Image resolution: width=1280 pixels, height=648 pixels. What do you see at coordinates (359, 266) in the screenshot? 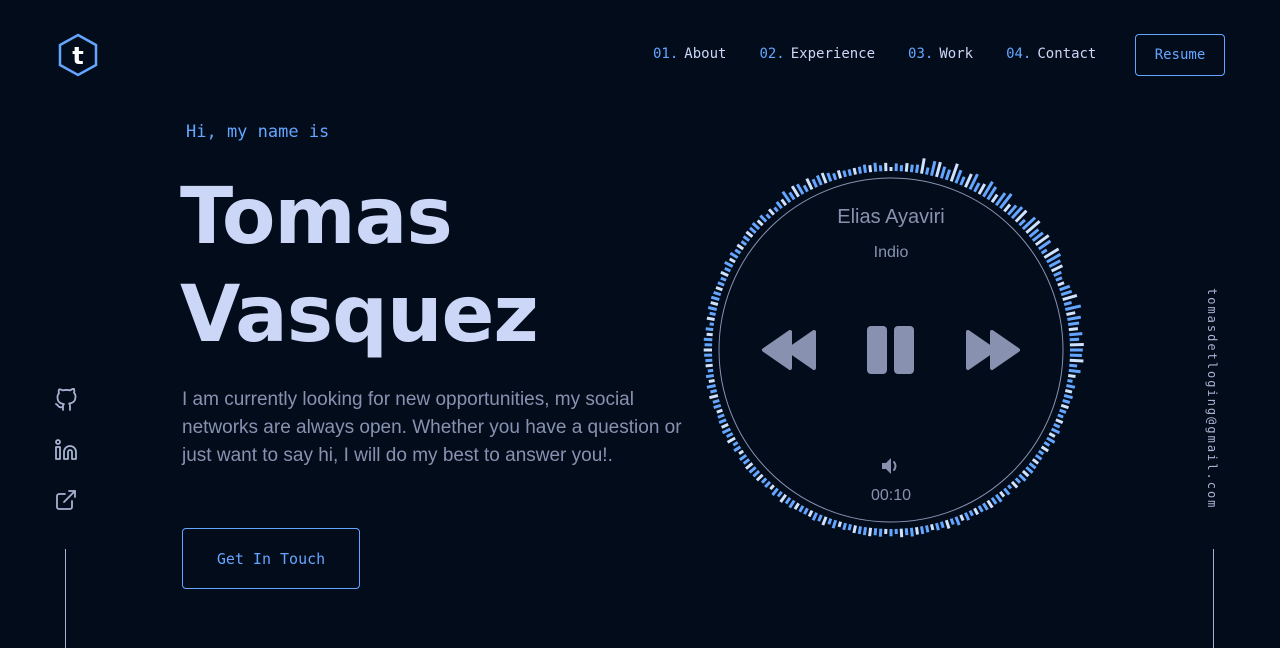
I see `hero-name: Tomas Vasquez` at bounding box center [359, 266].